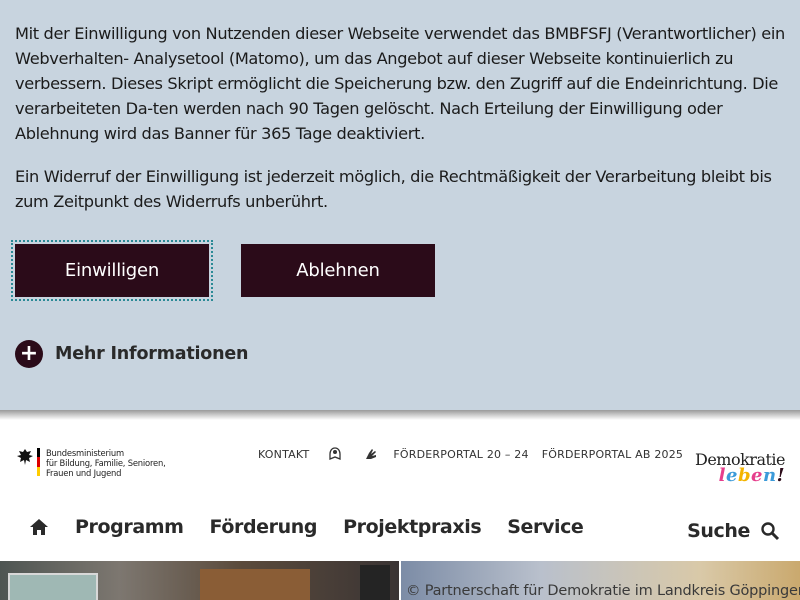  I want to click on home-icon, so click(39, 527).